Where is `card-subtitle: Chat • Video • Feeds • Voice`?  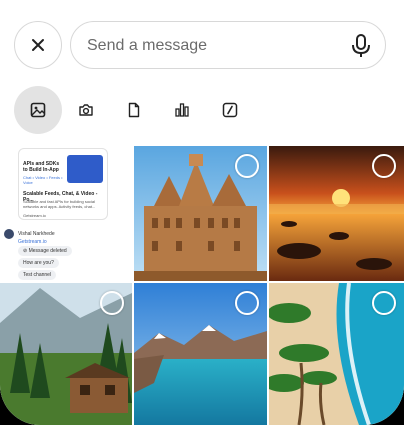 card-subtitle: Chat • Video • Feeds • Voice is located at coordinates (43, 180).